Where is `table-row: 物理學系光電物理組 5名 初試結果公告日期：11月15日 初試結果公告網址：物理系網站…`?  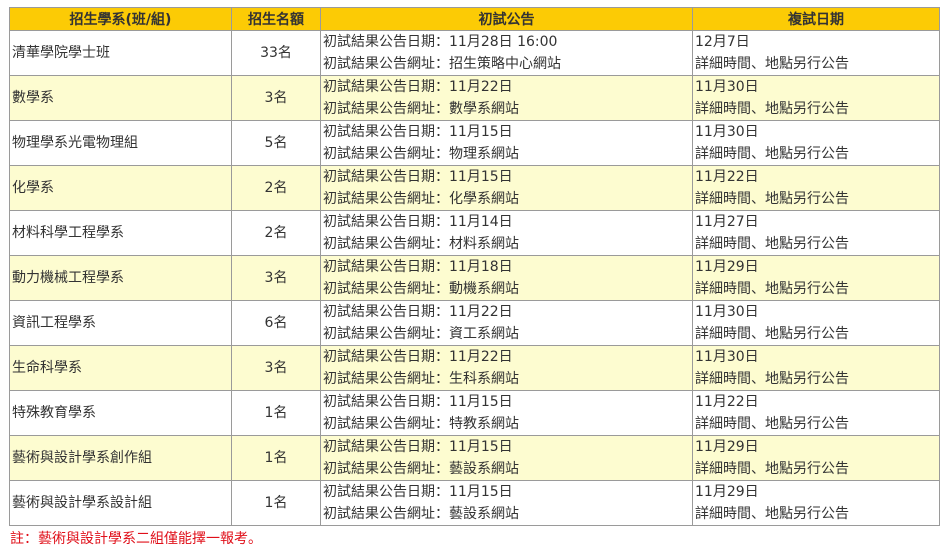 table-row: 物理學系光電物理組 5名 初試結果公告日期：11月15日 初試結果公告網址：物理系網站… is located at coordinates (474, 143).